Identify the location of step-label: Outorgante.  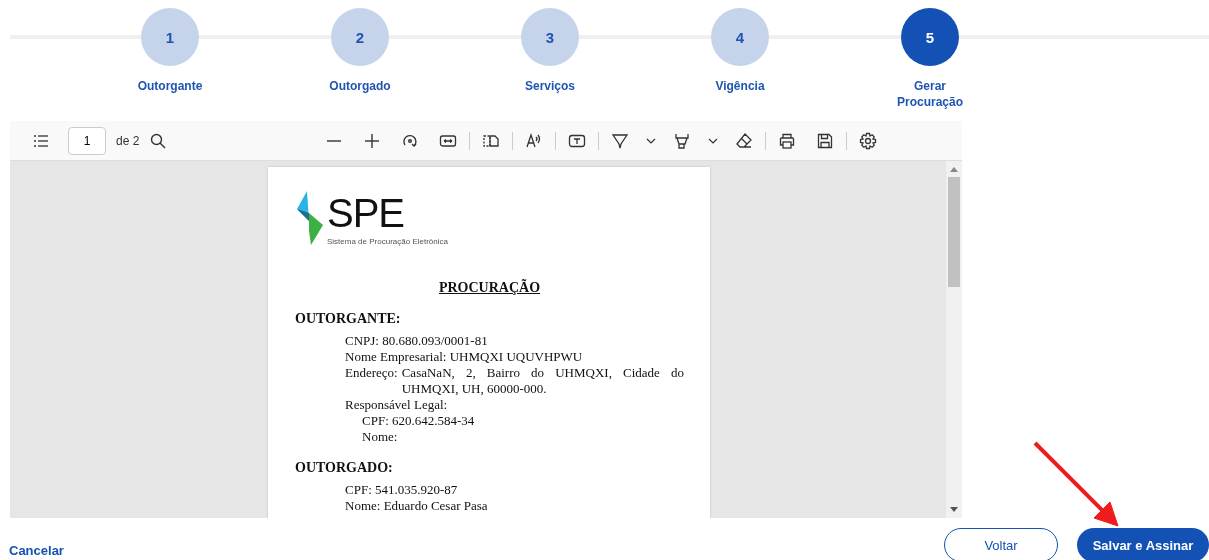
(170, 86).